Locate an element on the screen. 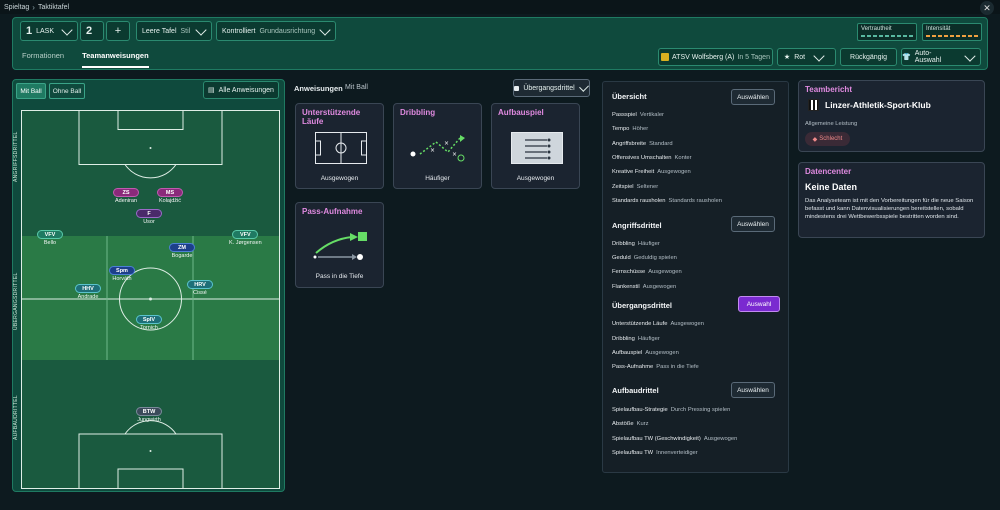 The height and width of the screenshot is (510, 1000). list-item: Zeitspiel Seltener is located at coordinates (635, 187).